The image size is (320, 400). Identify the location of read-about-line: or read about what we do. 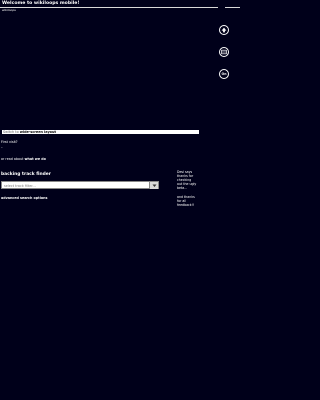
(23, 159).